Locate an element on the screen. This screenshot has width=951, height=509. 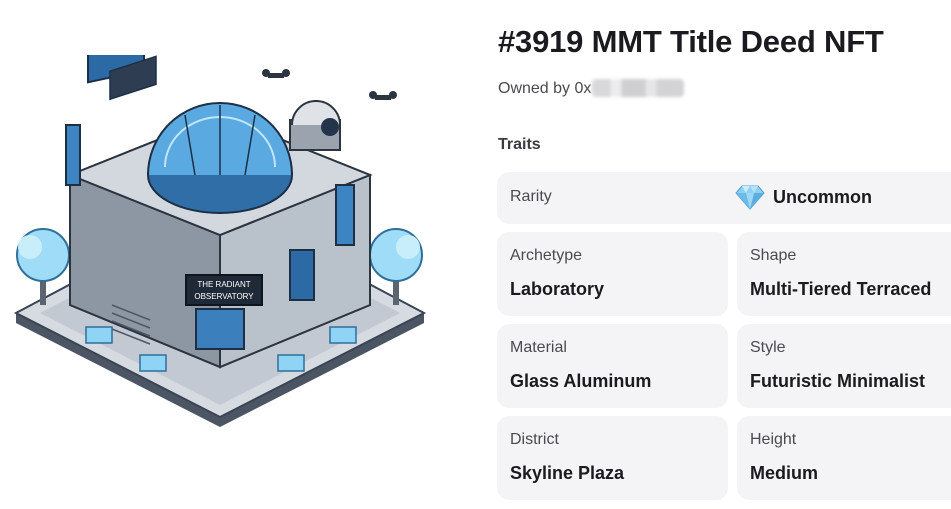
sign-line-1: THE RADIANT is located at coordinates (223, 284).